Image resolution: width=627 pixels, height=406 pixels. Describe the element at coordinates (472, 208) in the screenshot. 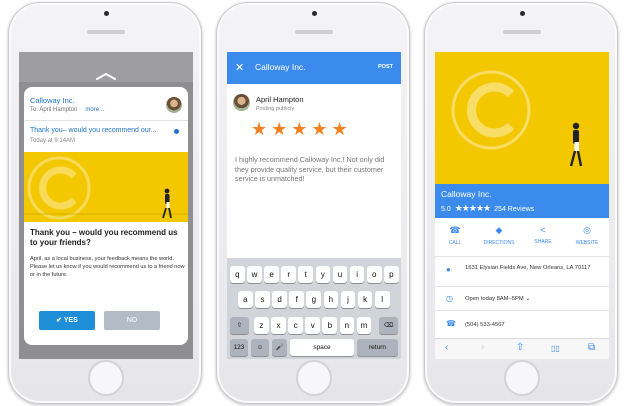

I see `star-icons: ★★★★★` at that location.